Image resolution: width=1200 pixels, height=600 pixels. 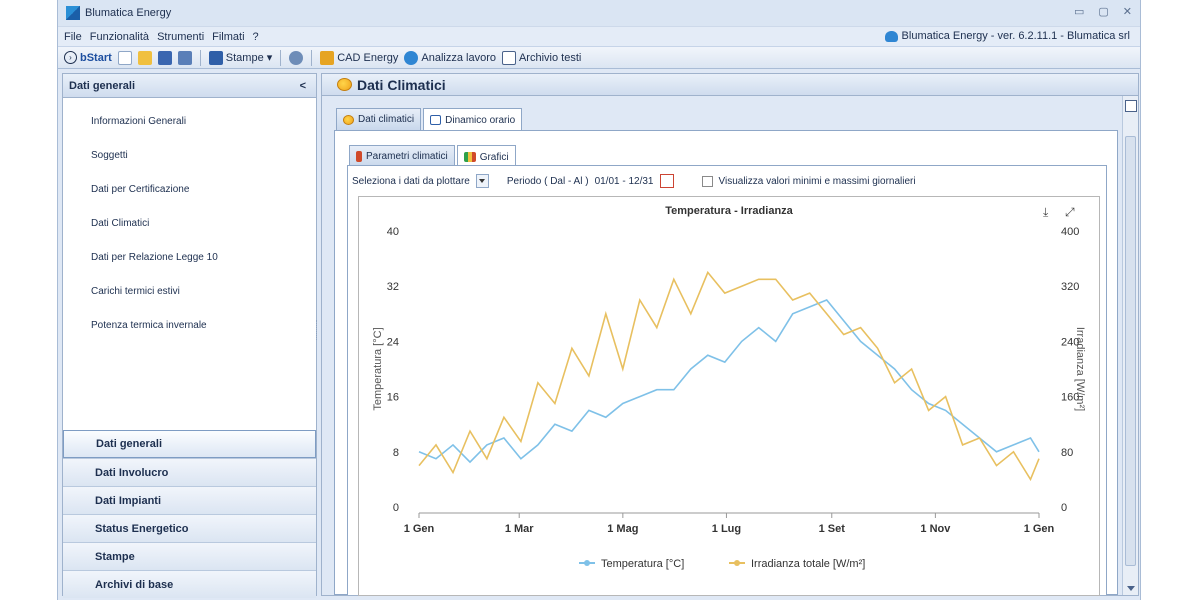 What do you see at coordinates (140, 189) in the screenshot?
I see `list-item-label: Dati per Certificazione` at bounding box center [140, 189].